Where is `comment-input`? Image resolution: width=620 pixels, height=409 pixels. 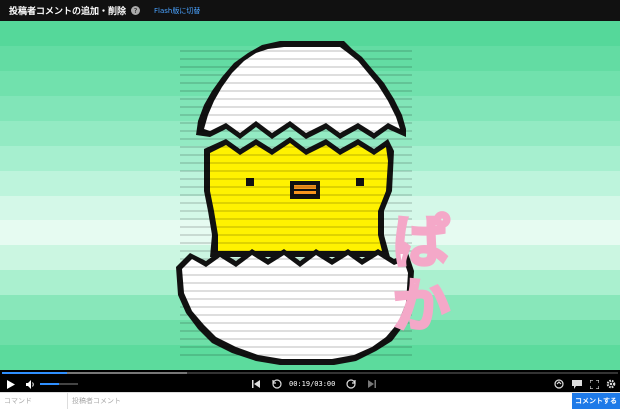 comment-input is located at coordinates (320, 401).